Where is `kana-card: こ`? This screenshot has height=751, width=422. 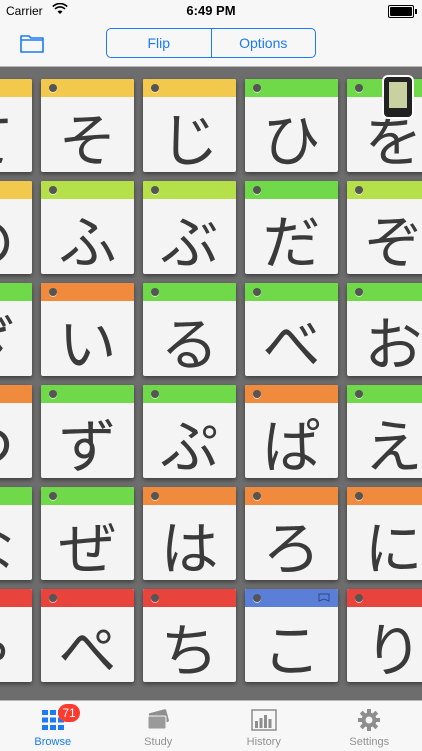 kana-card: こ is located at coordinates (291, 635).